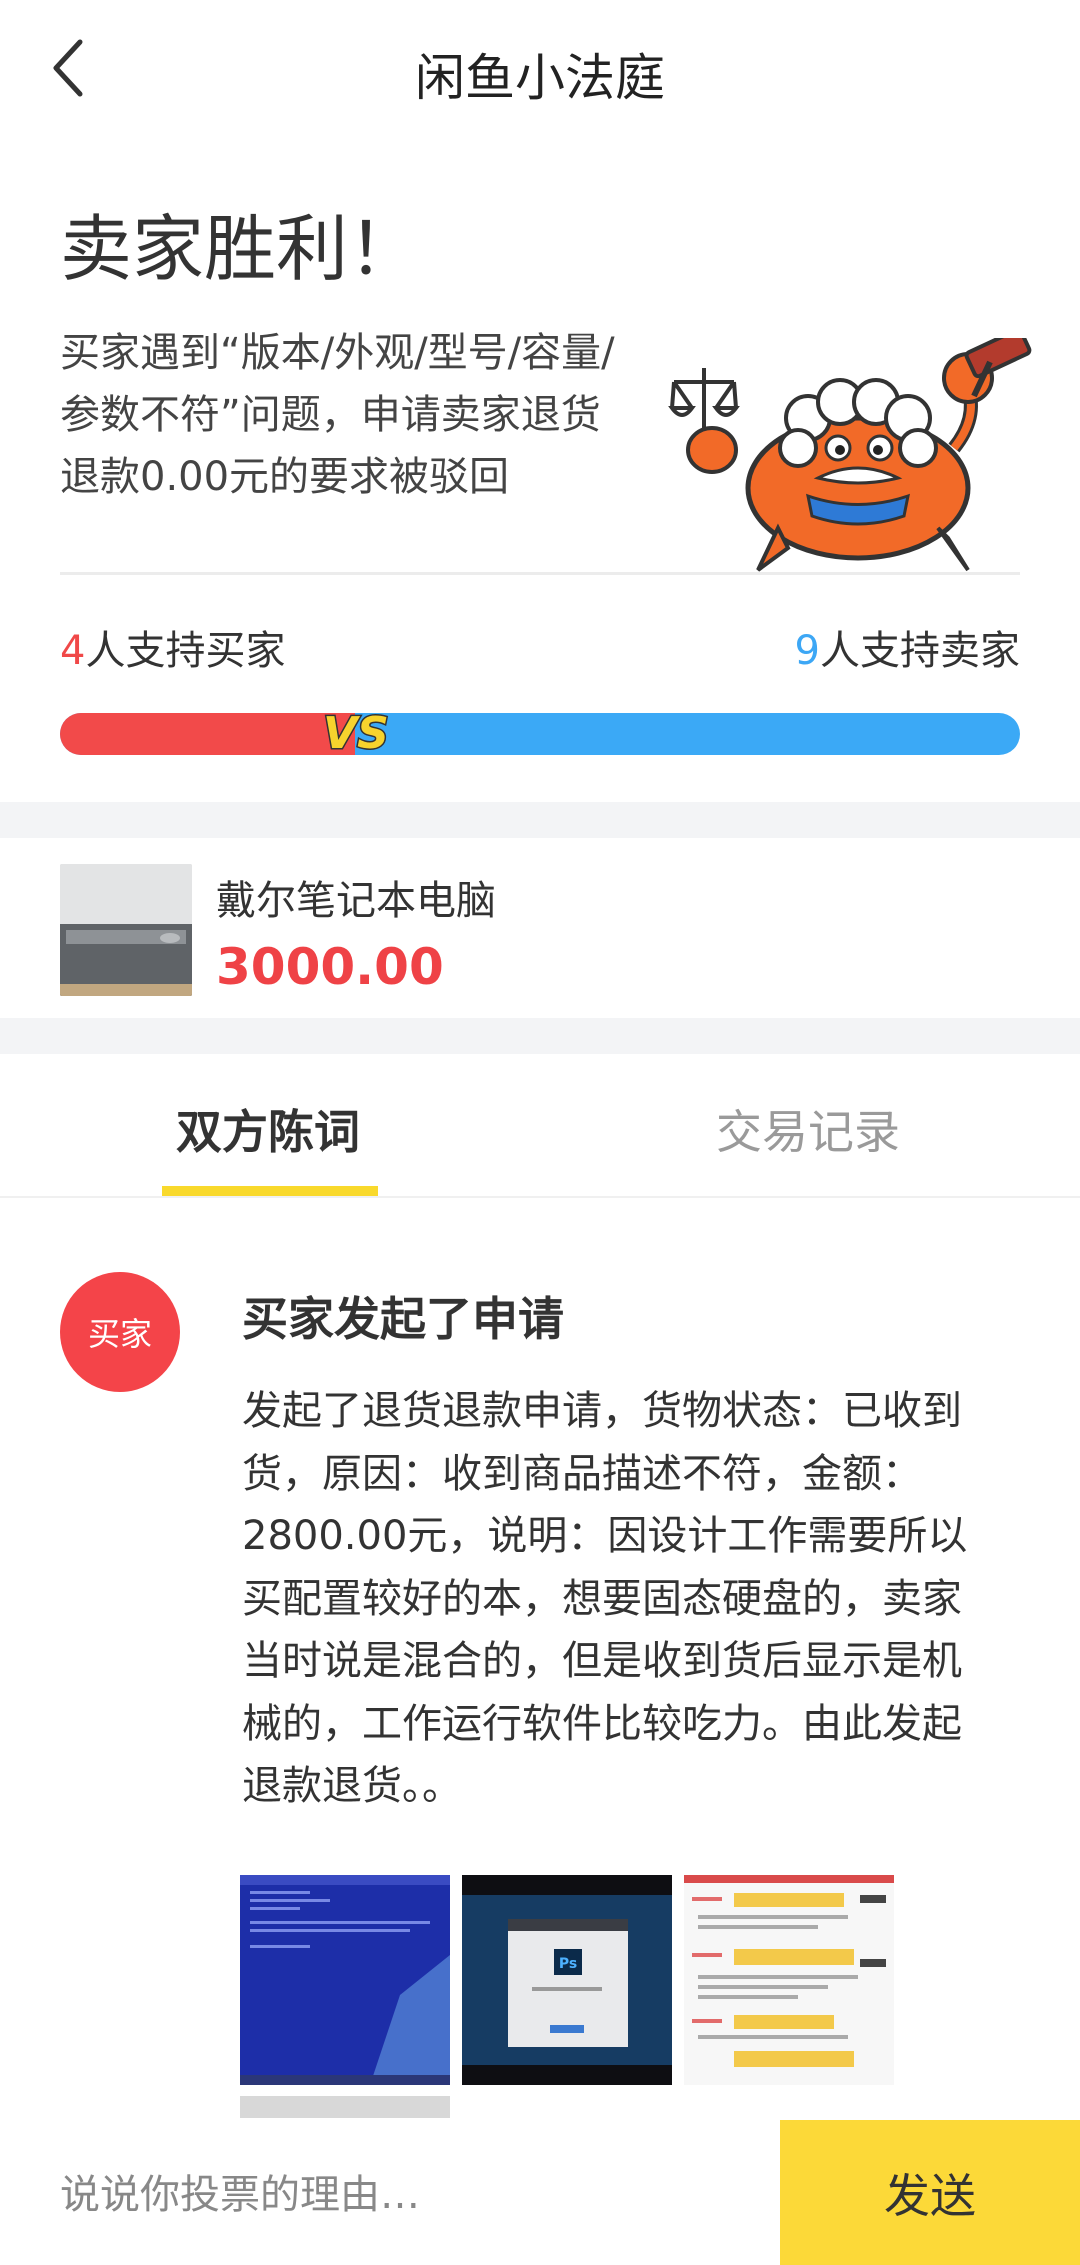  I want to click on svg-text: VS, so click(356, 733).